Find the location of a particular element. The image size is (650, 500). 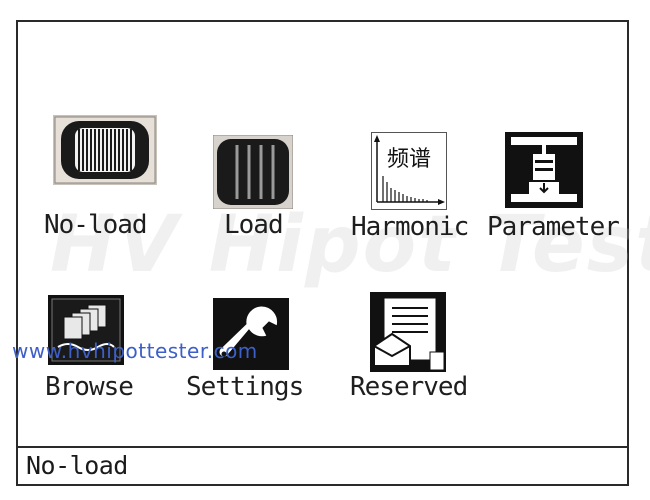

menu-item-label: Load is located at coordinates (254, 225).